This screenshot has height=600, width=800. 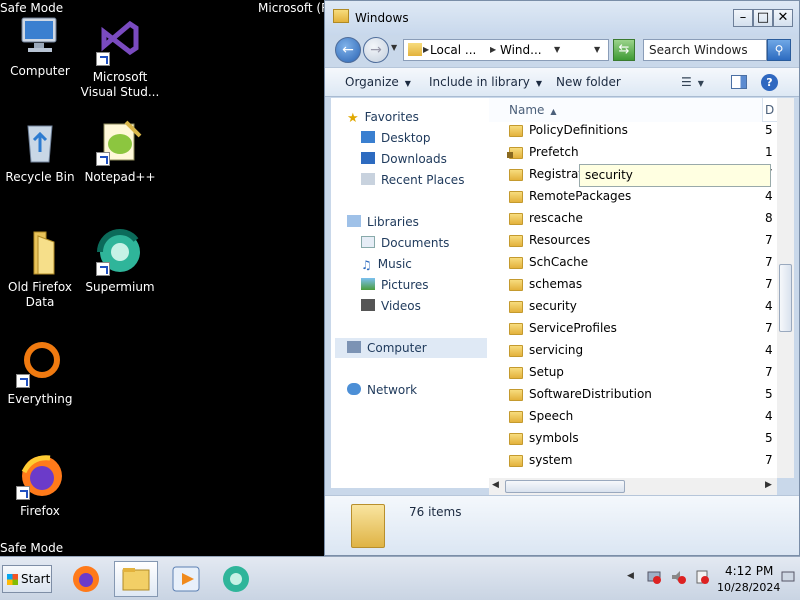 What do you see at coordinates (654, 577) in the screenshot?
I see `network-status-icon` at bounding box center [654, 577].